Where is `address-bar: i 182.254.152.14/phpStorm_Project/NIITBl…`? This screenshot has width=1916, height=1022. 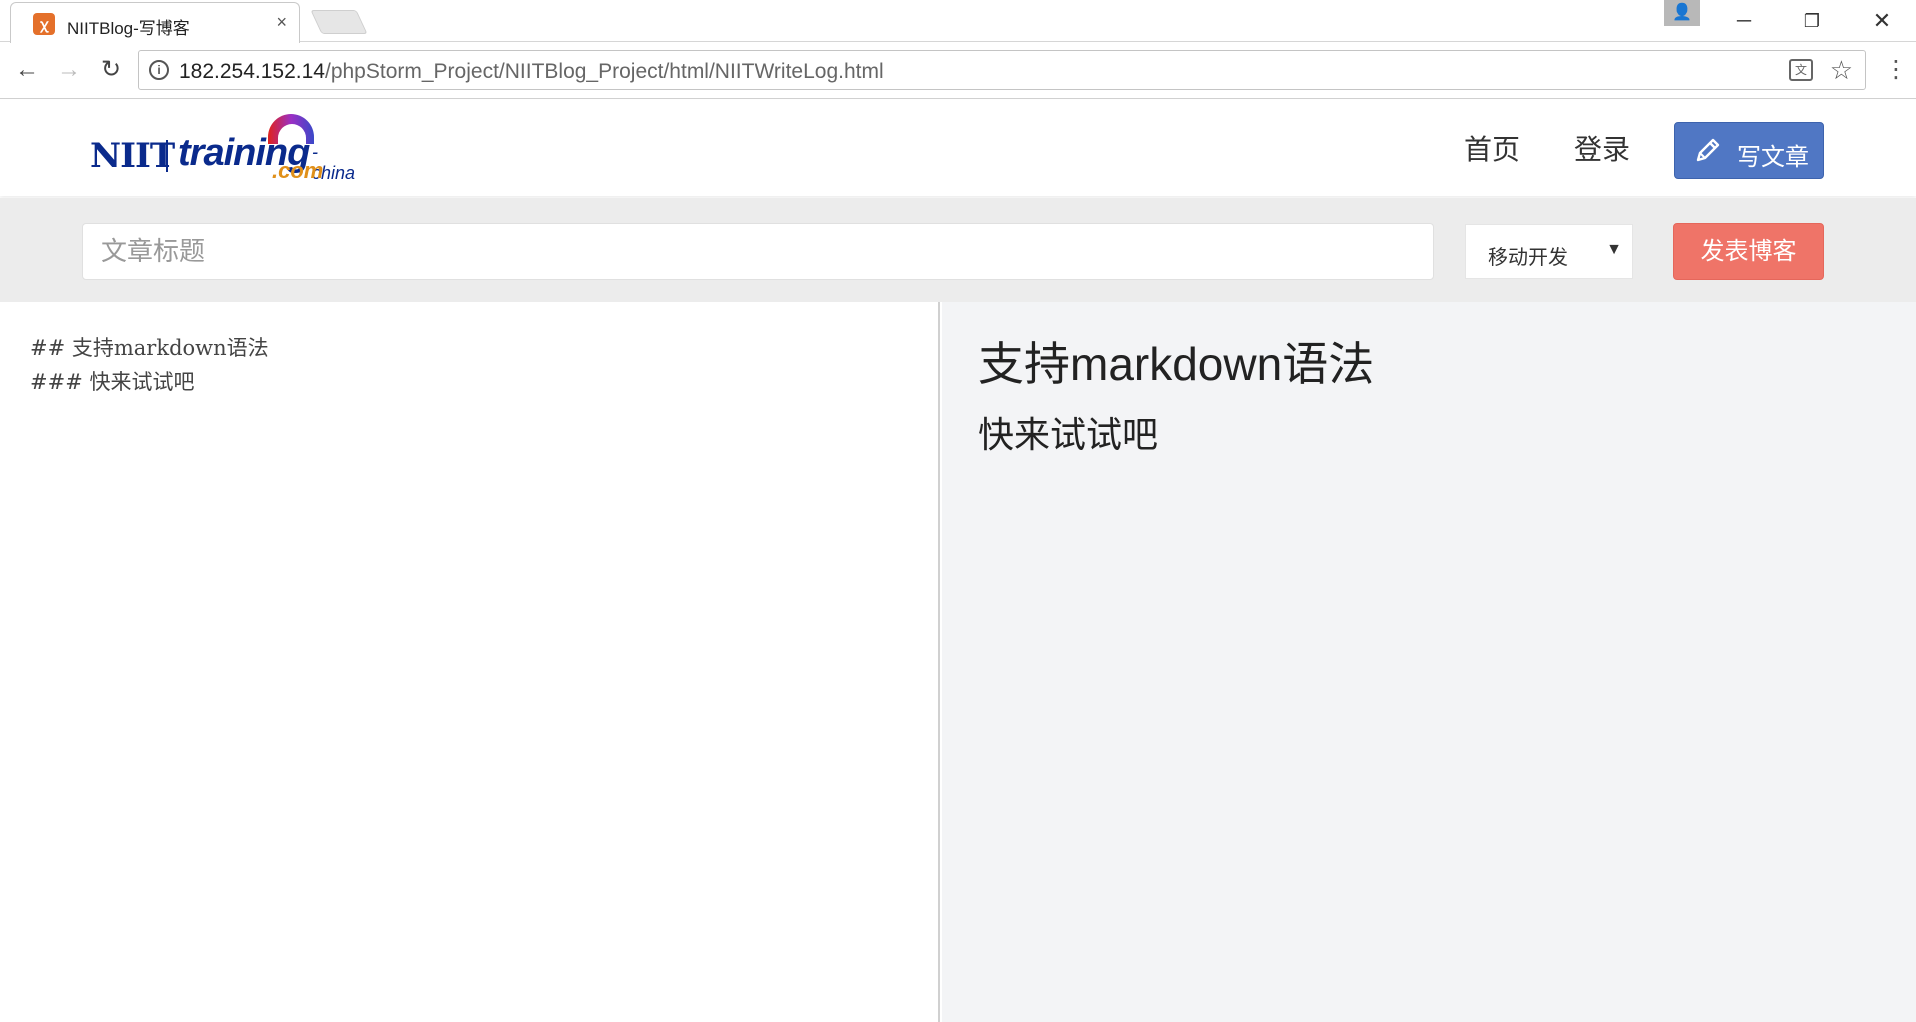 address-bar: i 182.254.152.14/phpStorm_Project/NIITBl… is located at coordinates (1002, 70).